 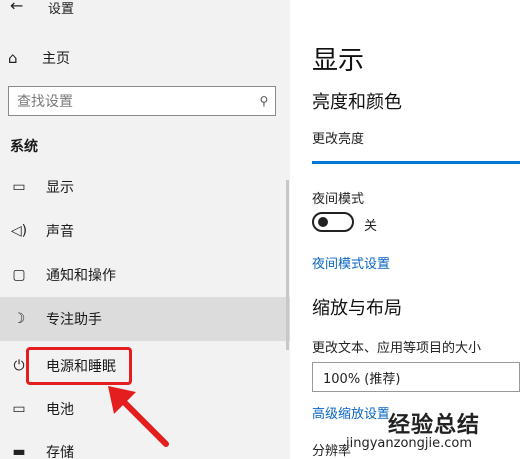 What do you see at coordinates (60, 452) in the screenshot?
I see `sidebar-item-label: 存储` at bounding box center [60, 452].